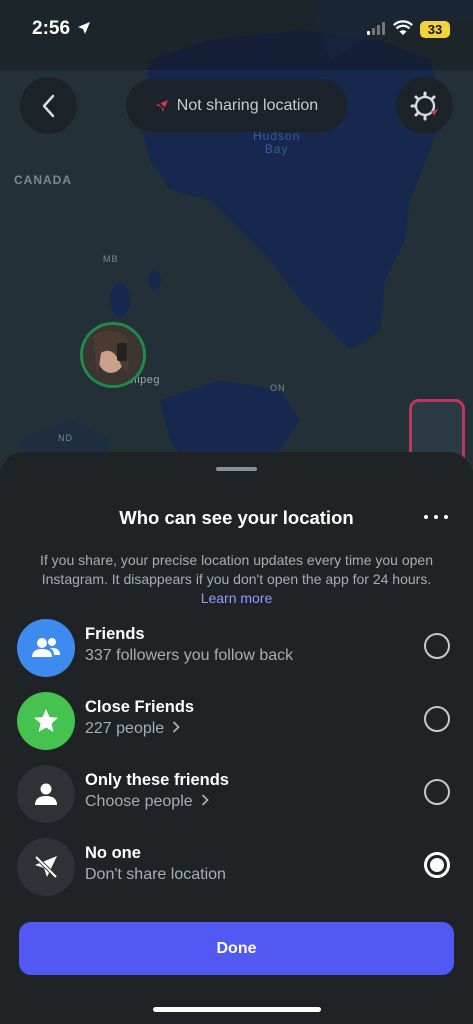 The image size is (473, 1024). I want to click on chevron-left-icon, so click(48, 105).